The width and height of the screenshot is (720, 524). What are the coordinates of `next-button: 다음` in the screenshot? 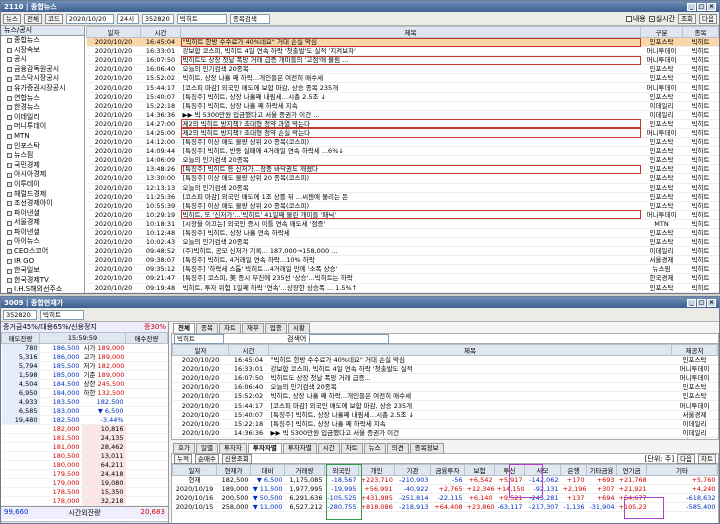 It's located at (708, 18).